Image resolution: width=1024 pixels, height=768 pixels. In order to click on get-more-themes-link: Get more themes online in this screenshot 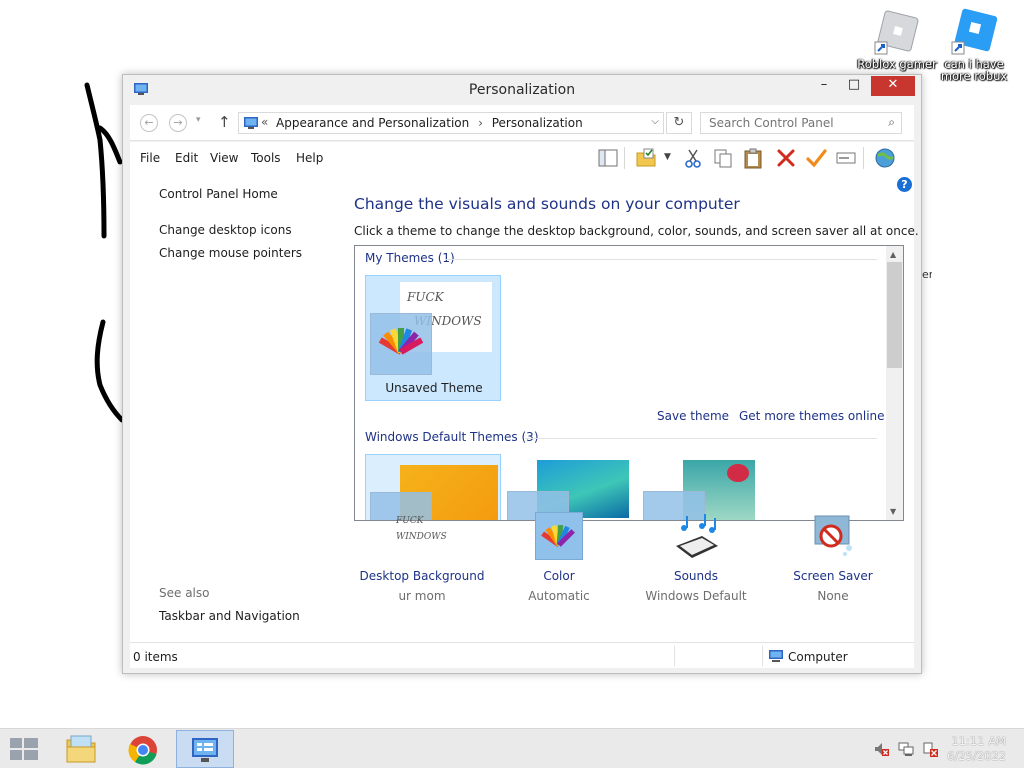, I will do `click(812, 416)`.